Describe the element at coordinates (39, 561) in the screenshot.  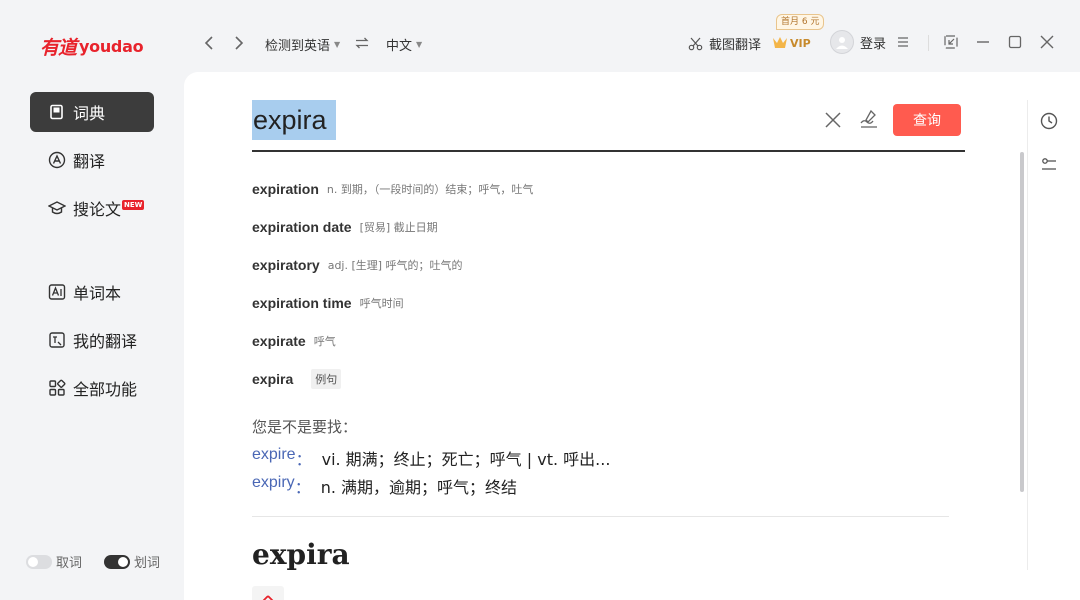
I see `switch-off` at that location.